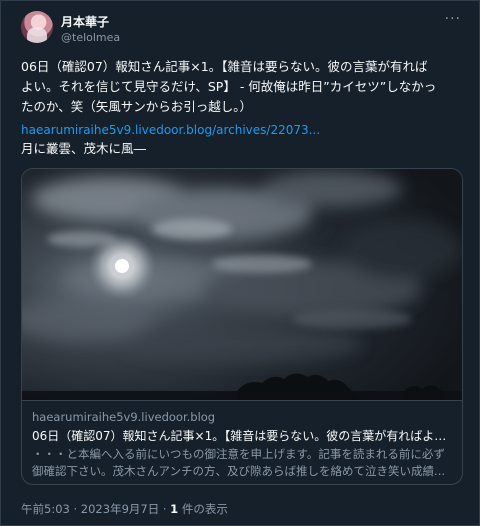  Describe the element at coordinates (90, 37) in the screenshot. I see `author-handle: @telolmea` at that location.